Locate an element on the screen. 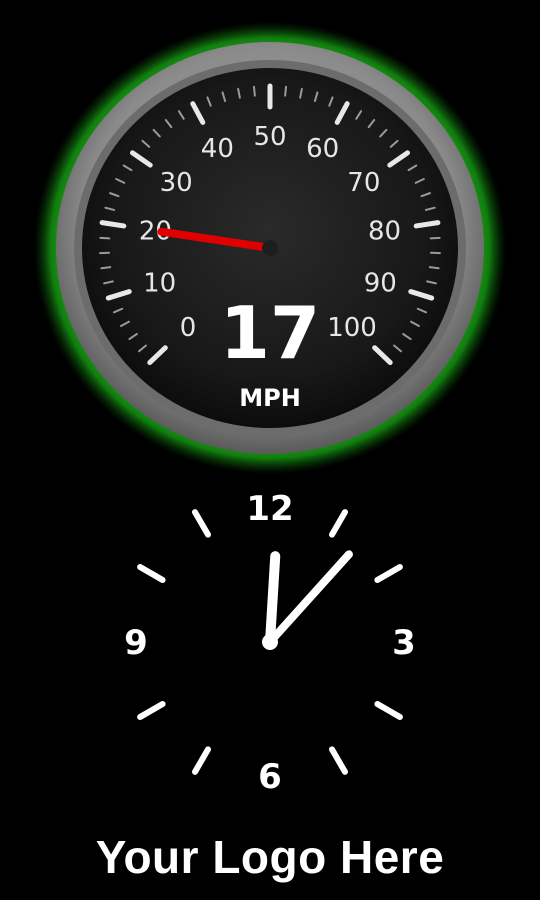  speedometer-scale-label: 10 is located at coordinates (159, 284).